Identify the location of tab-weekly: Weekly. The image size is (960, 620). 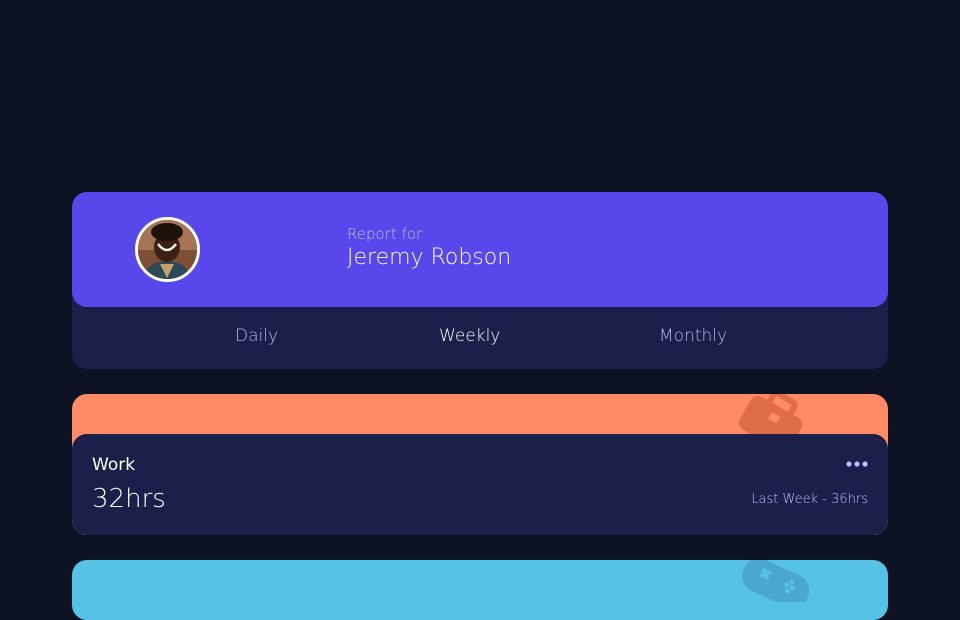
(469, 336).